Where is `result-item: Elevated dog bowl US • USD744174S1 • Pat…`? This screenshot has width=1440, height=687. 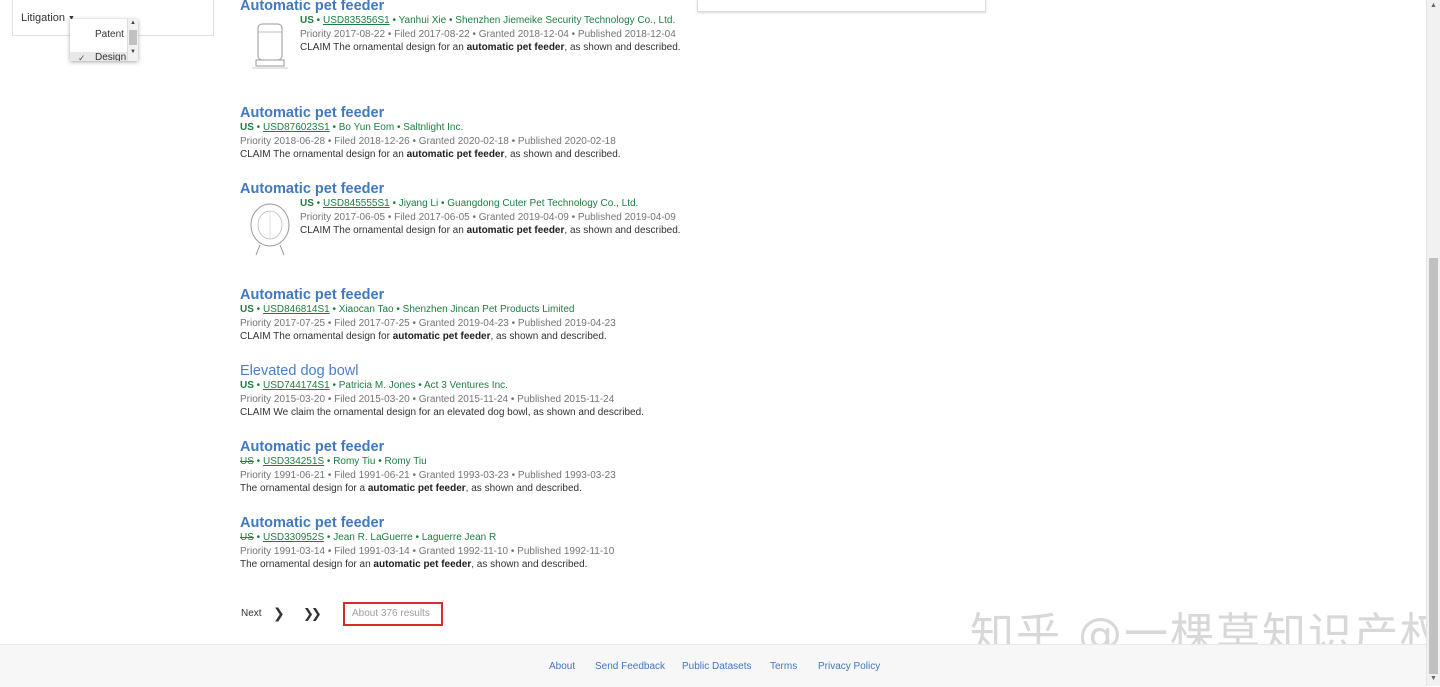 result-item: Elevated dog bowl US • USD744174S1 • Pat… is located at coordinates (460, 391).